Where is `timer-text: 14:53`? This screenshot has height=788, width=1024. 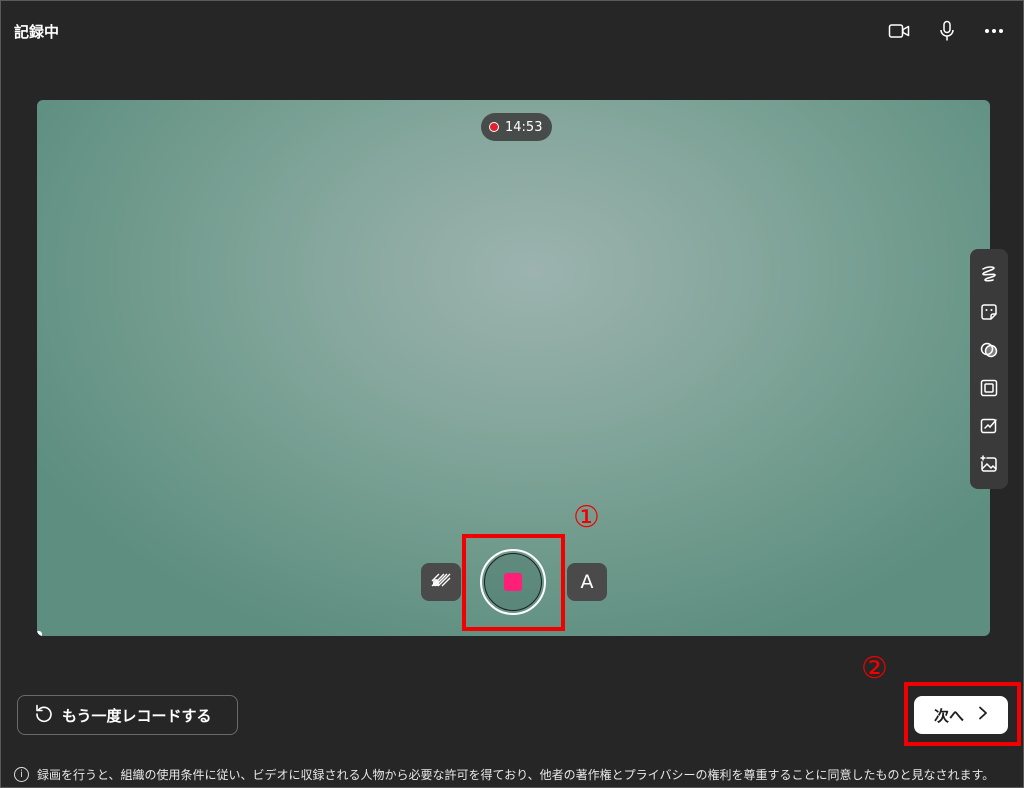 timer-text: 14:53 is located at coordinates (524, 127).